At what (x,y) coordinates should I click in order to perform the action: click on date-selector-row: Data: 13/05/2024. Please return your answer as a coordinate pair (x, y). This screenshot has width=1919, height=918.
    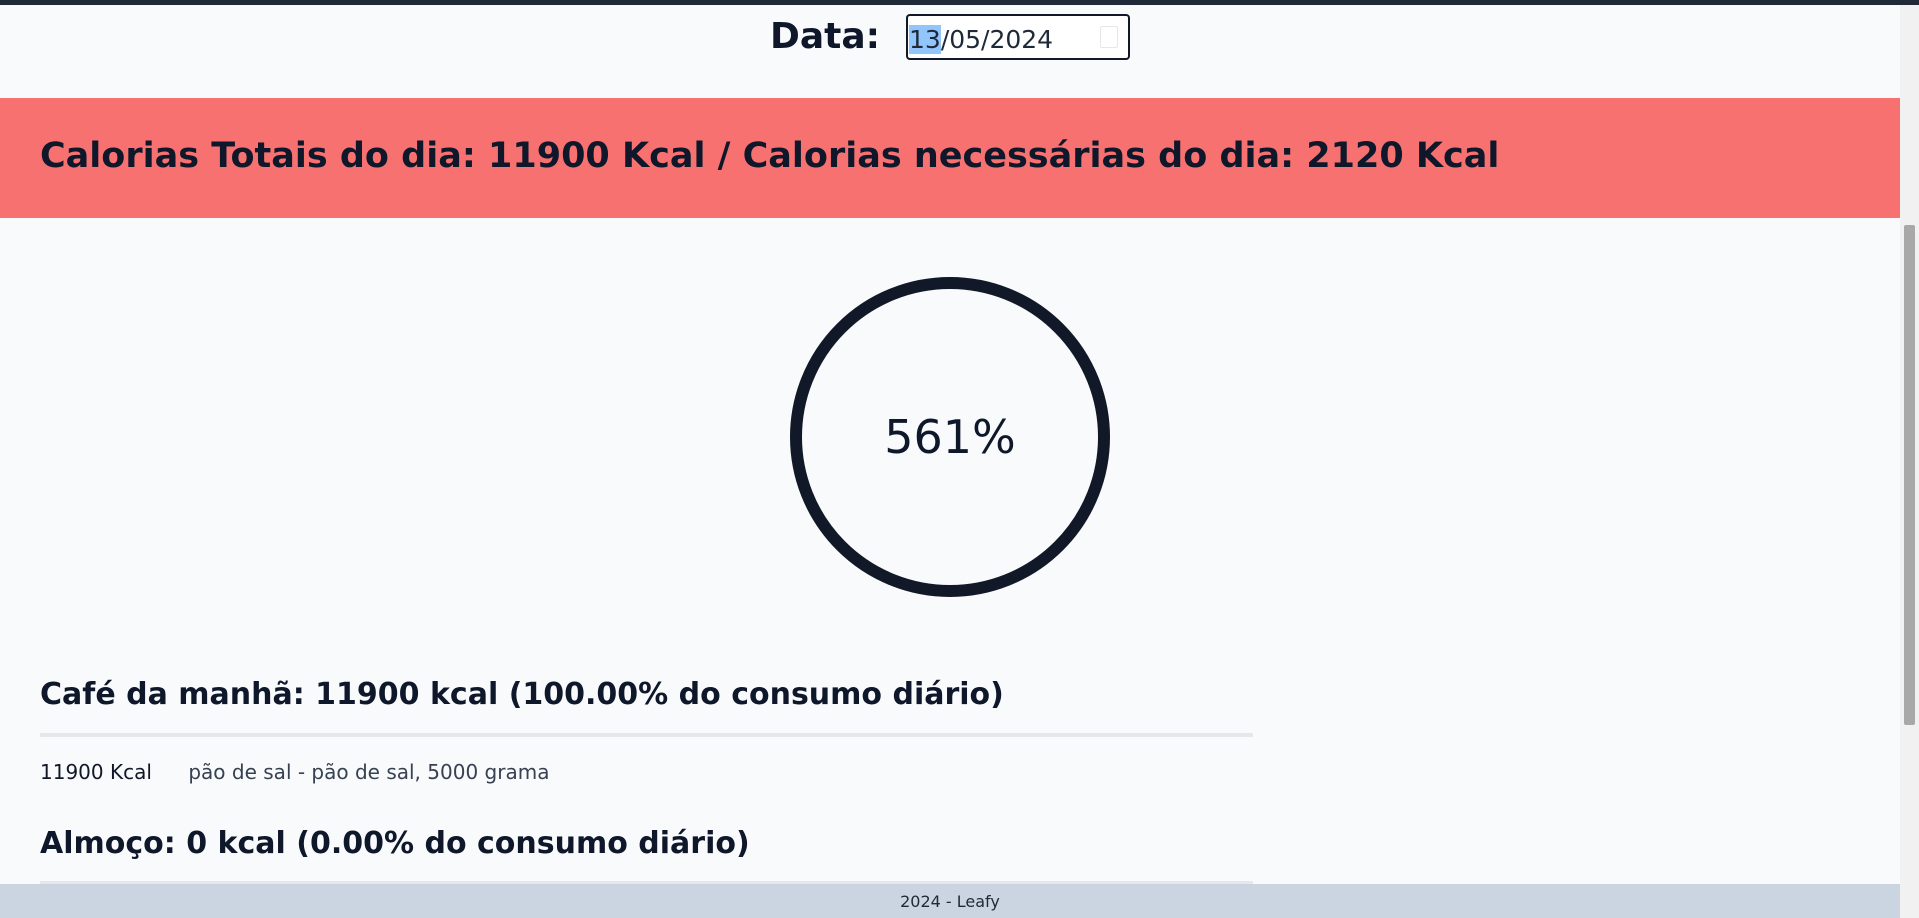
    Looking at the image, I should click on (950, 39).